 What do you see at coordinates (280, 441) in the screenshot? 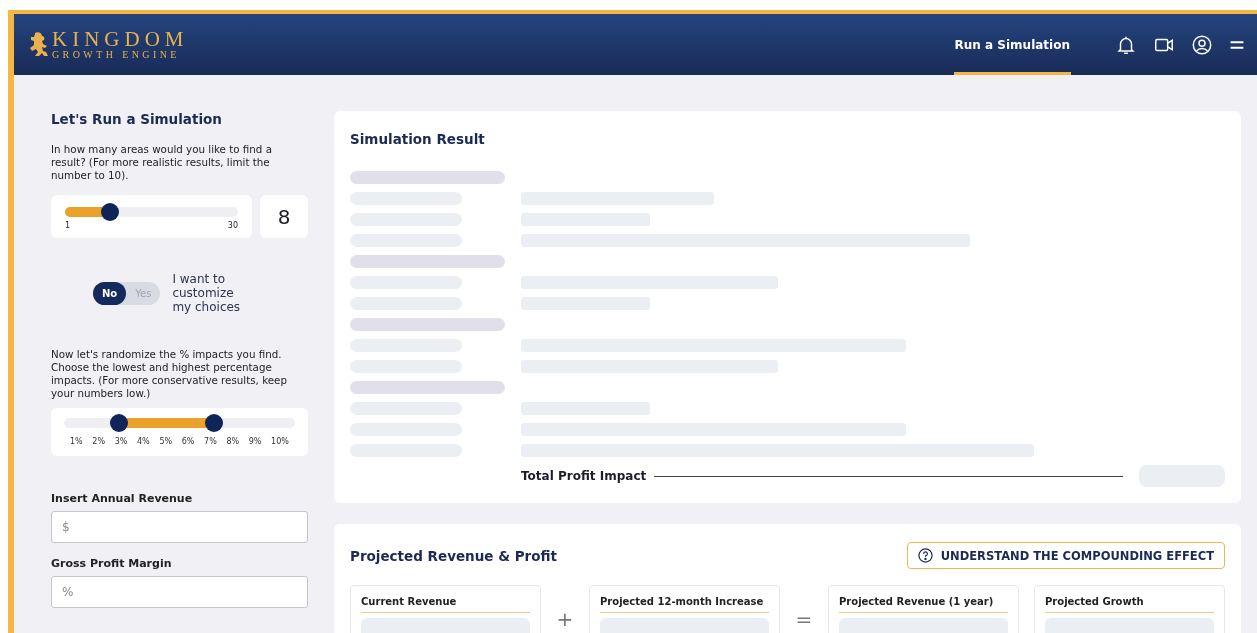
I see `tick-label: 10%` at bounding box center [280, 441].